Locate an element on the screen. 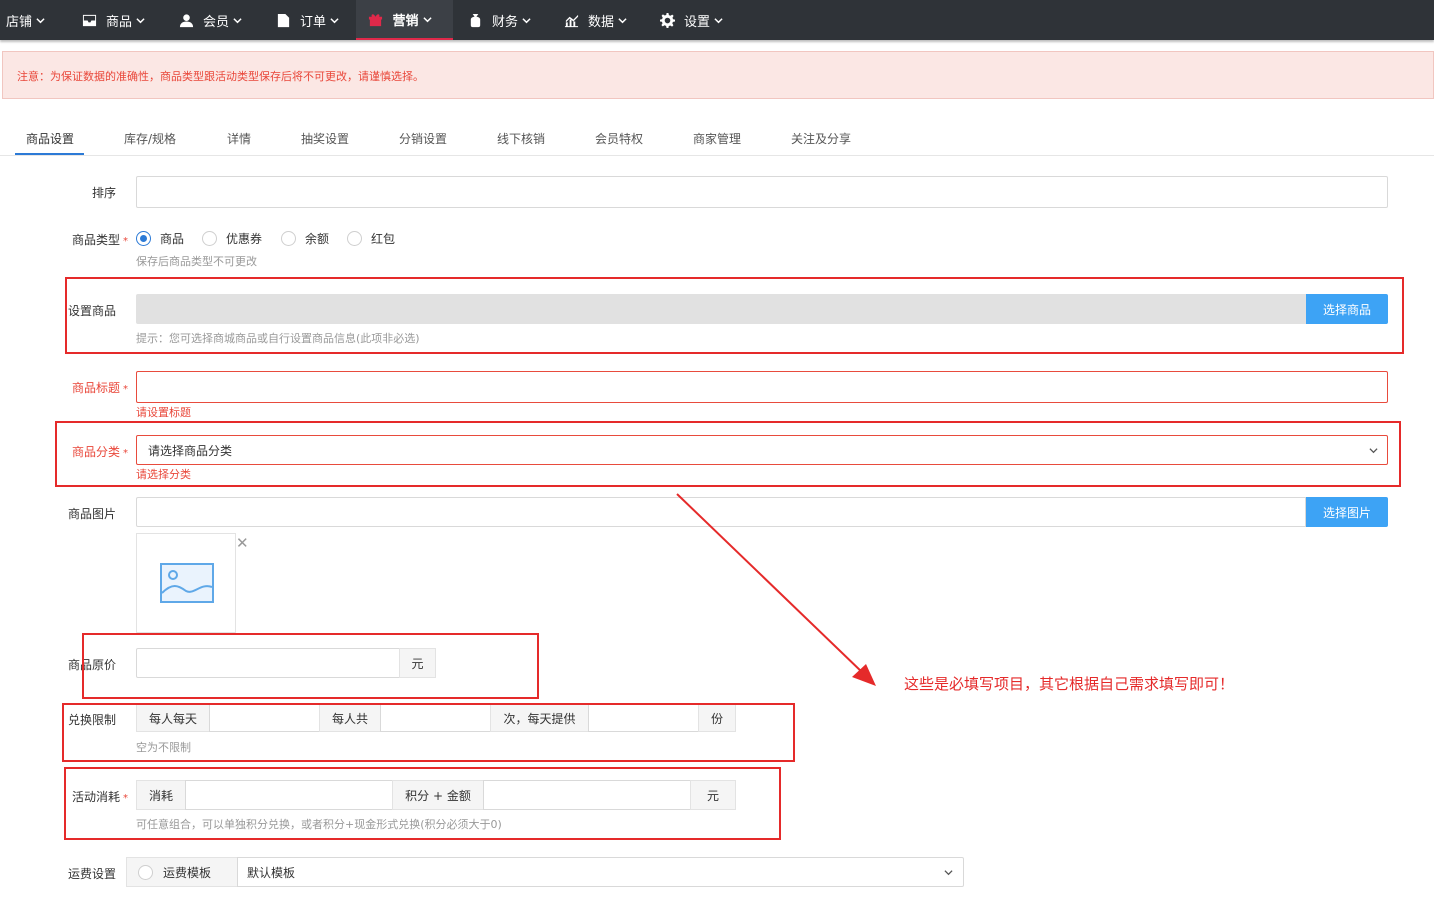 The width and height of the screenshot is (1434, 915). notice-text: 注意：为保证数据的准确性，商品类型跟活动类型保存后将不可更改，请谨慎选择。 is located at coordinates (220, 76).